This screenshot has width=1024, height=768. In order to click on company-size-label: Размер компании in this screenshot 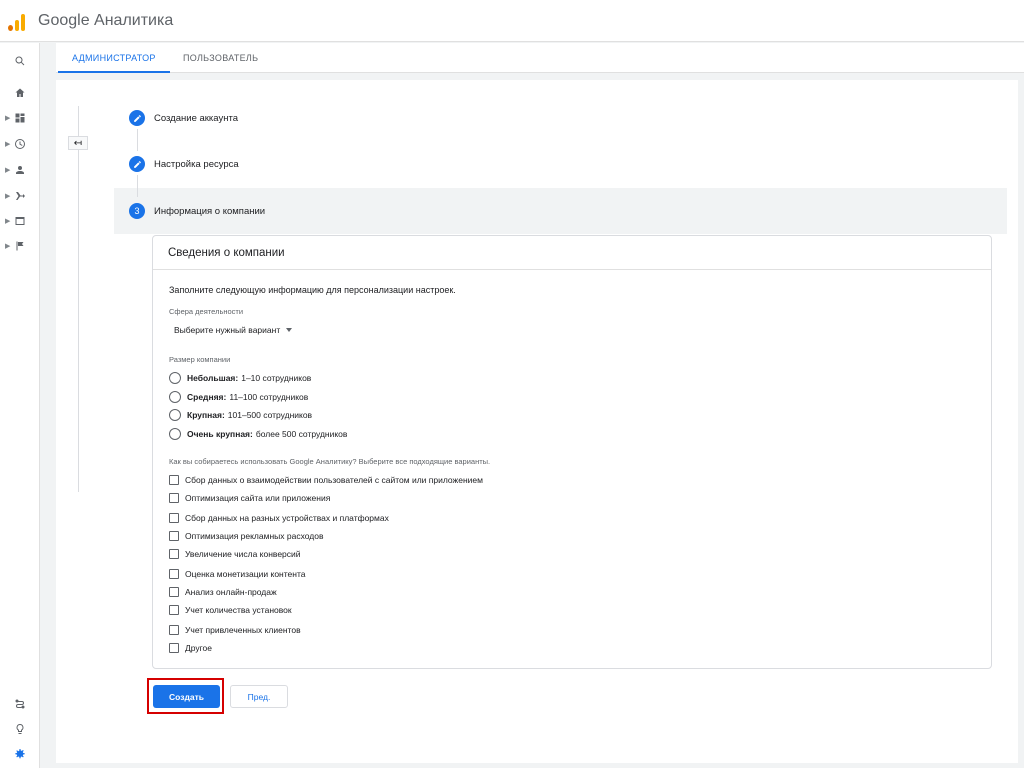, I will do `click(200, 359)`.